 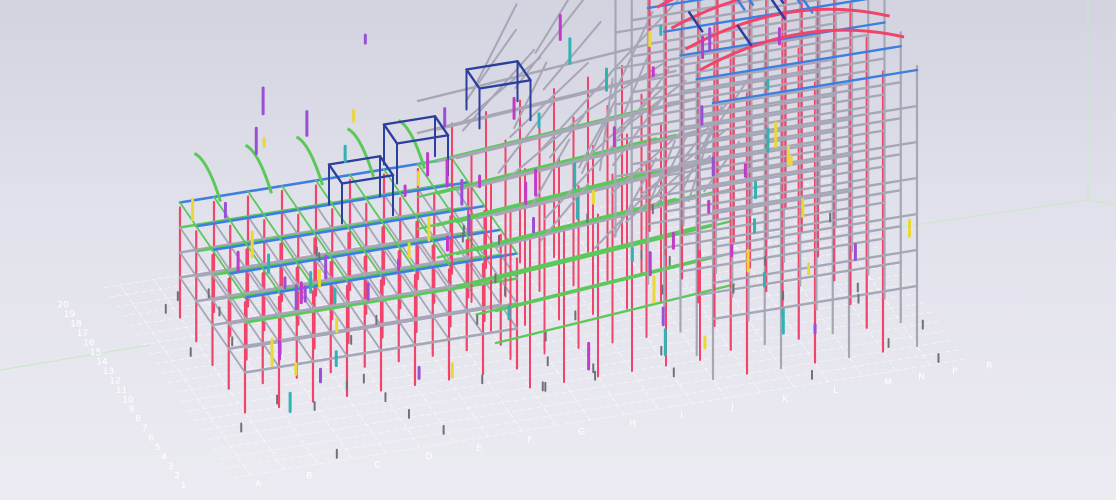 I want to click on grid-number-label: 17, so click(x=82, y=334).